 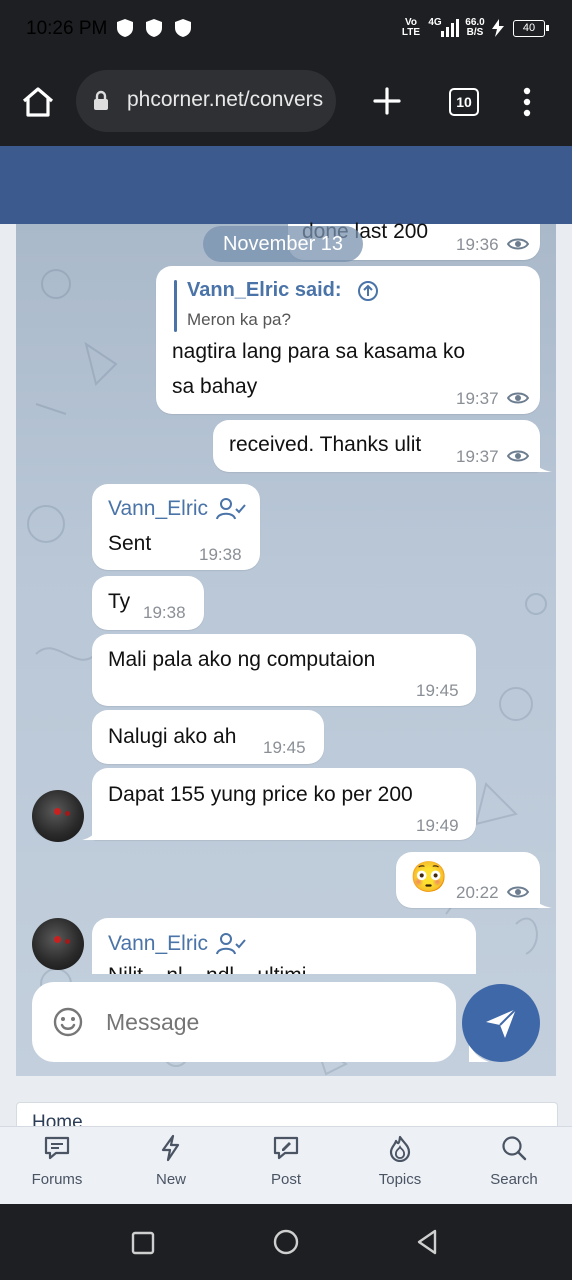 What do you see at coordinates (514, 1148) in the screenshot?
I see `search-icon` at bounding box center [514, 1148].